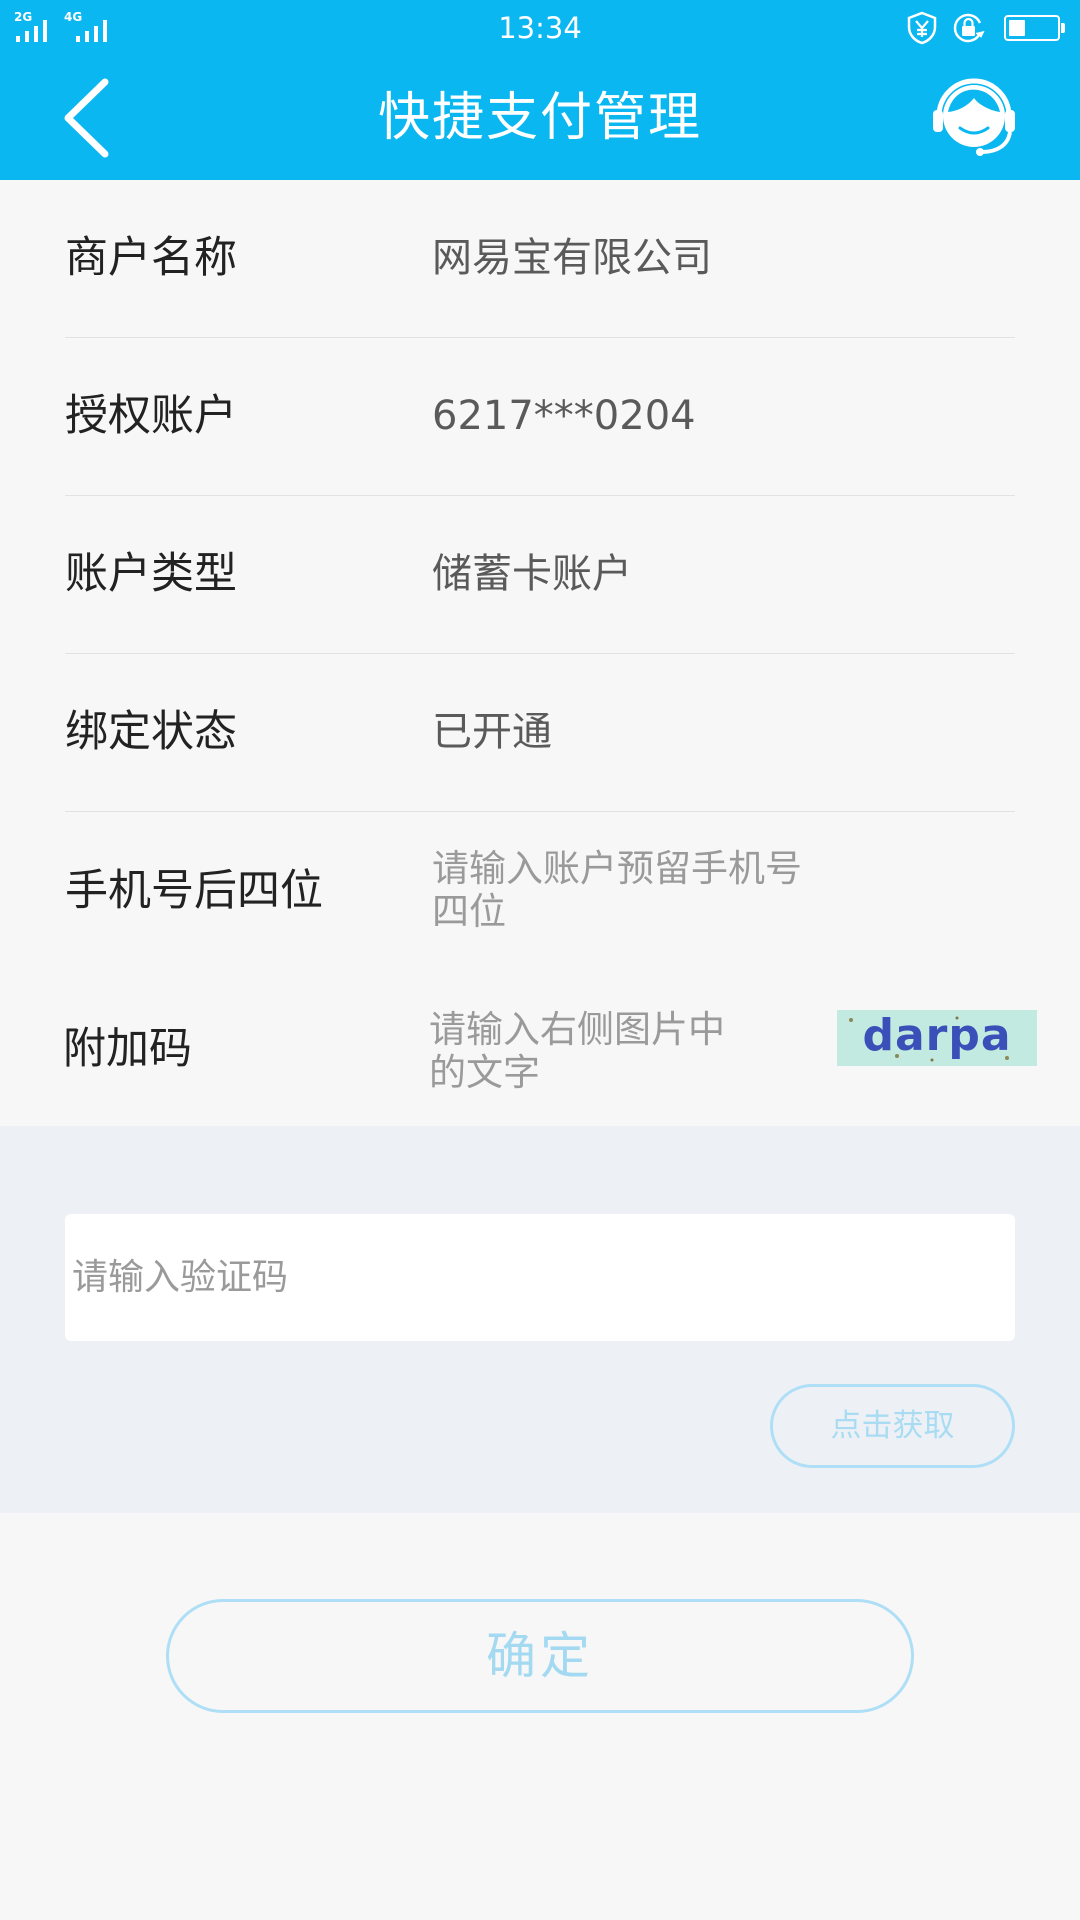  I want to click on battery-level, so click(1017, 28).